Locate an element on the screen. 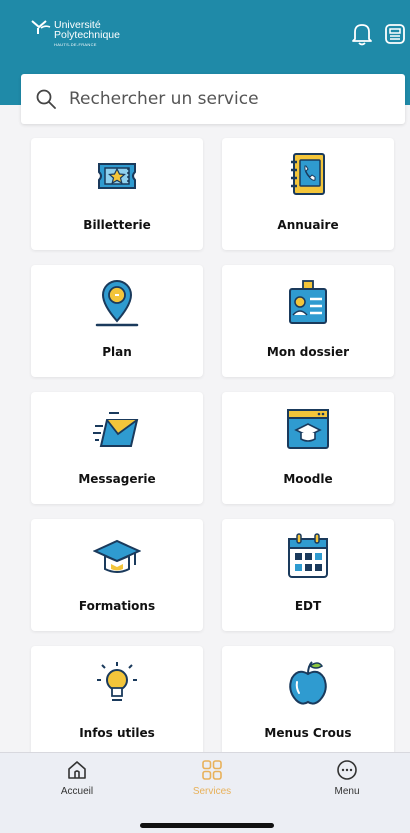 The width and height of the screenshot is (410, 833). service-card-messagerie: Messagerie is located at coordinates (117, 448).